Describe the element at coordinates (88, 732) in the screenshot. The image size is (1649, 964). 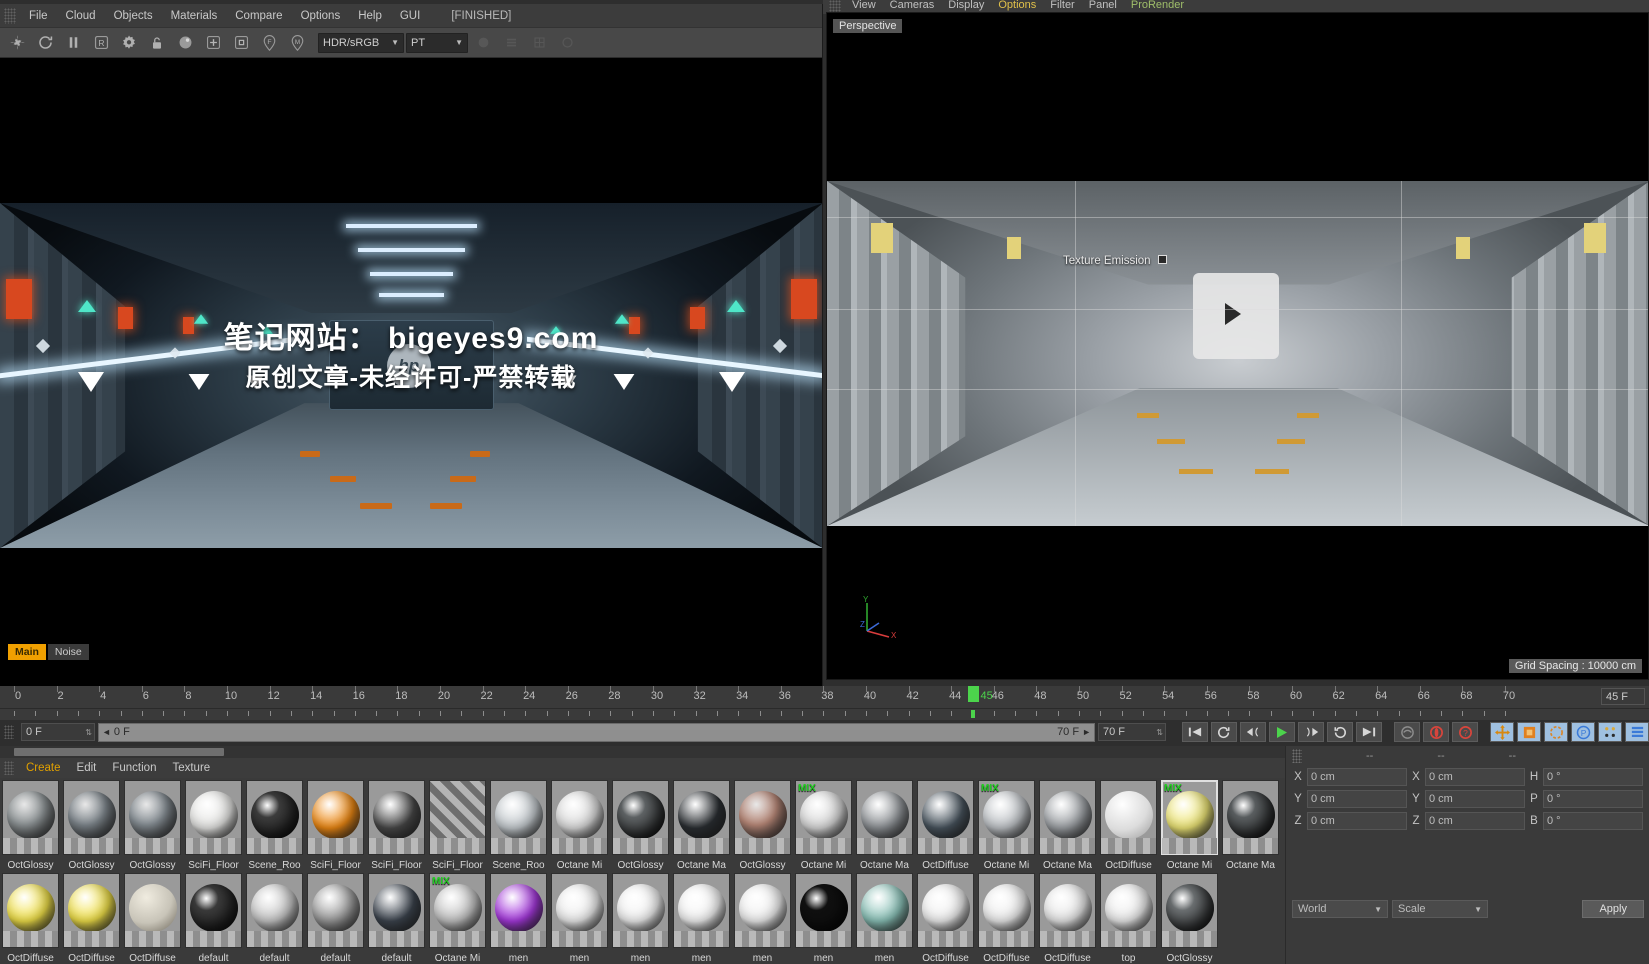
I see `spinner-icon-1: ⇅` at that location.